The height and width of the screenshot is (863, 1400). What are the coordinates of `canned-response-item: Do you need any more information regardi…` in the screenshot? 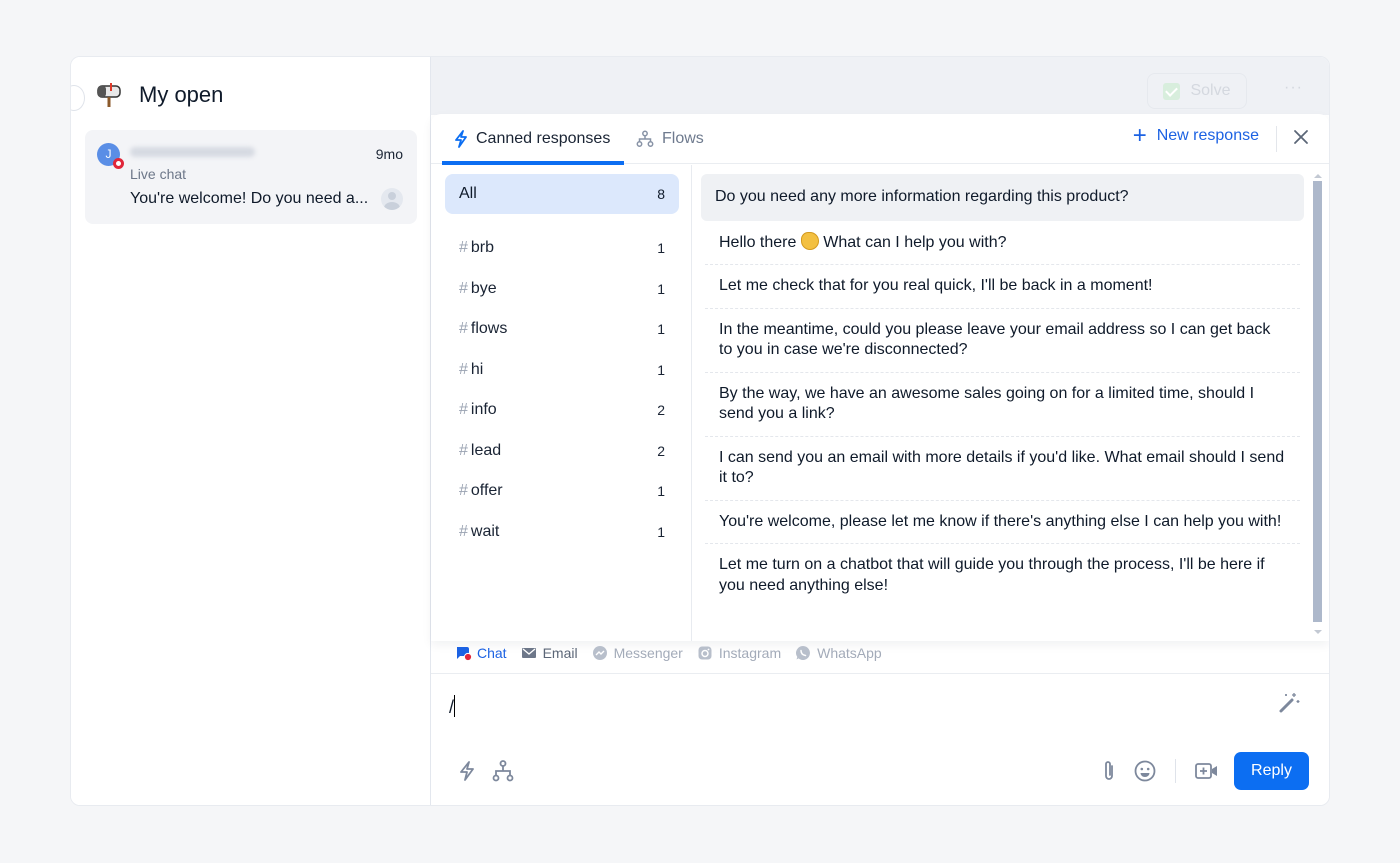 It's located at (1002, 197).